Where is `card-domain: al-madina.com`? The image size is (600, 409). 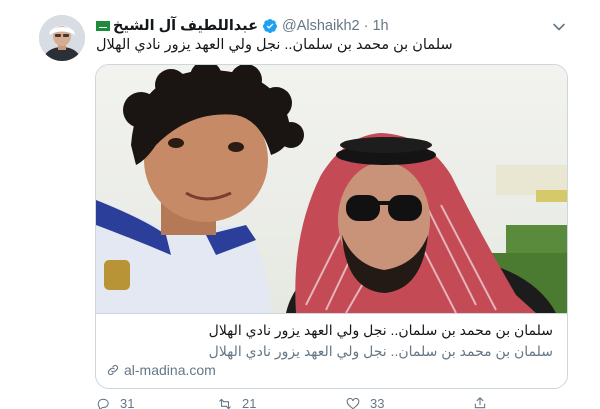 card-domain: al-madina.com is located at coordinates (161, 370).